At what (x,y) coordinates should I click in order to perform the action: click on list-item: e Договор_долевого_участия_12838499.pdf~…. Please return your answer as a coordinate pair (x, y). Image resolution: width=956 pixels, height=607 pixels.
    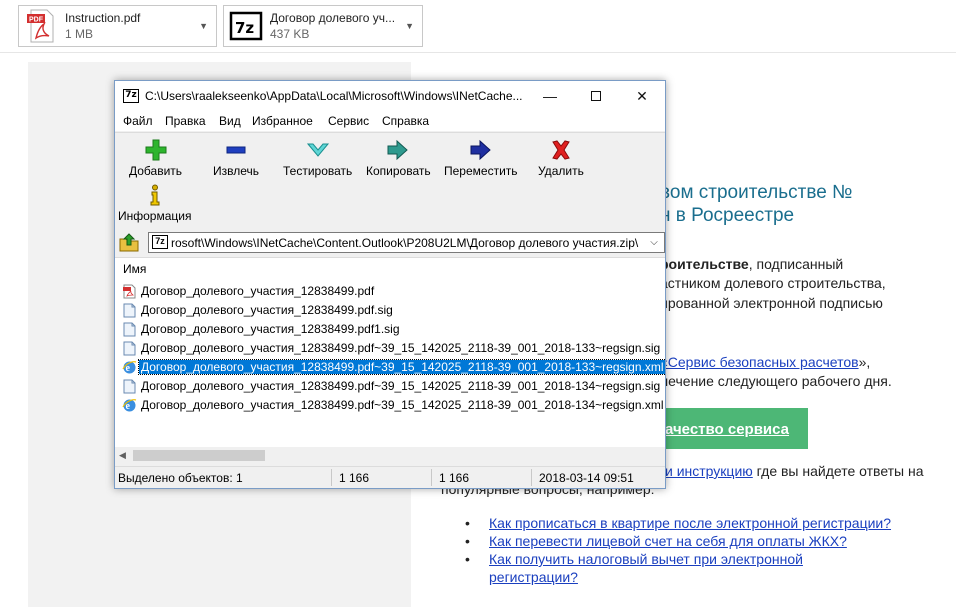
    Looking at the image, I should click on (391, 405).